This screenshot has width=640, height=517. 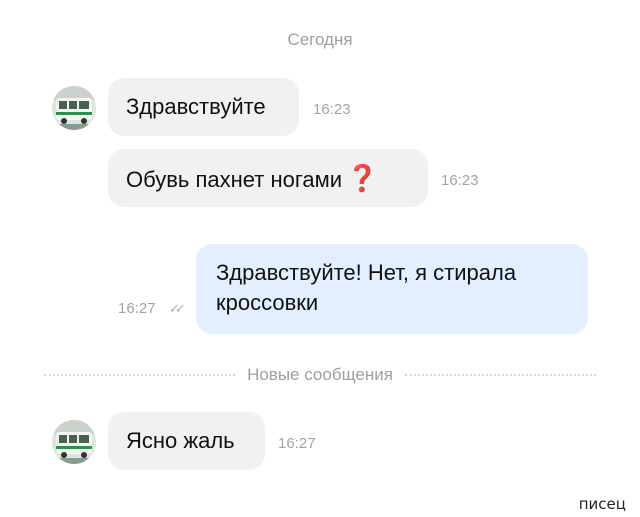 What do you see at coordinates (500, 375) in the screenshot?
I see `divider-line-right` at bounding box center [500, 375].